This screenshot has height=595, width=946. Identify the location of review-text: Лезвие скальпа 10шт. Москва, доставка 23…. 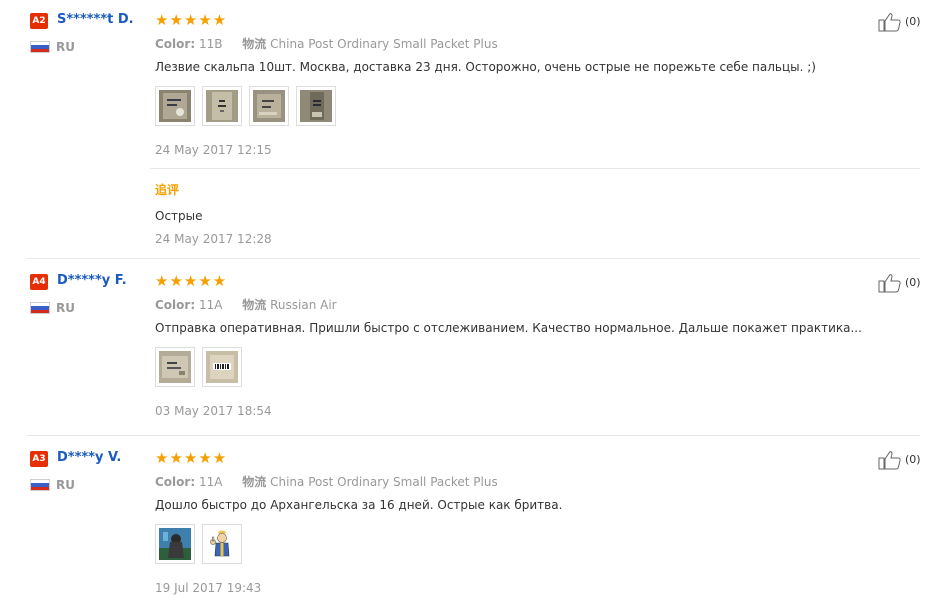
(485, 67).